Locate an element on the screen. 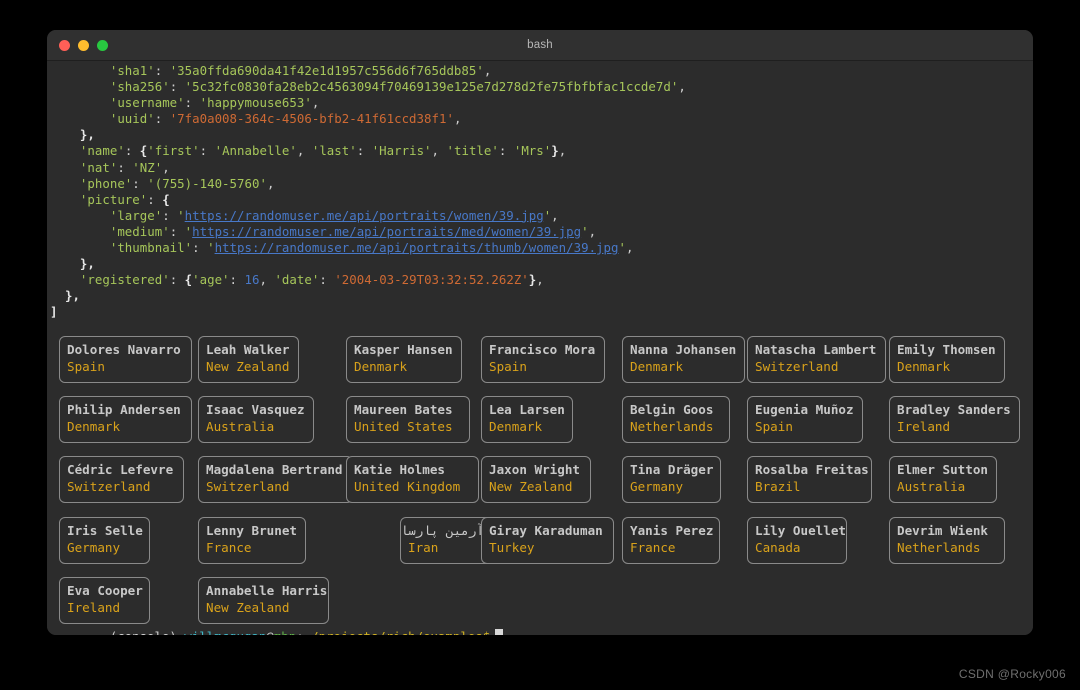 The width and height of the screenshot is (1080, 690). user-card-name: Dolores Navarro is located at coordinates (124, 349).